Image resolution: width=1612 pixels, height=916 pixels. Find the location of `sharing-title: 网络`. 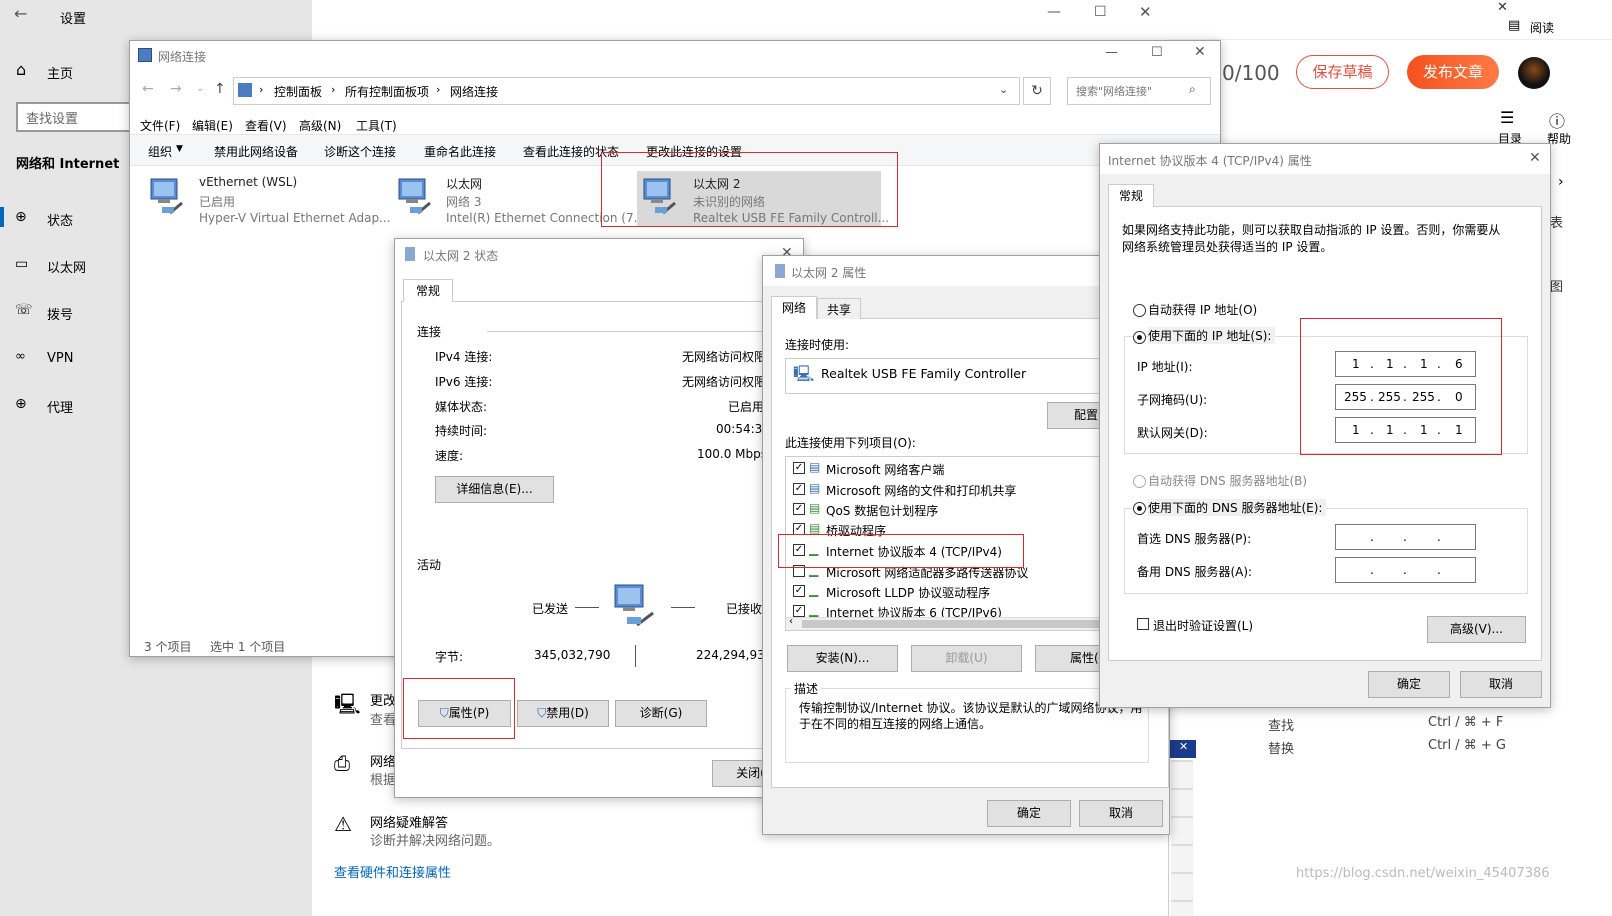

sharing-title: 网络 is located at coordinates (383, 760).